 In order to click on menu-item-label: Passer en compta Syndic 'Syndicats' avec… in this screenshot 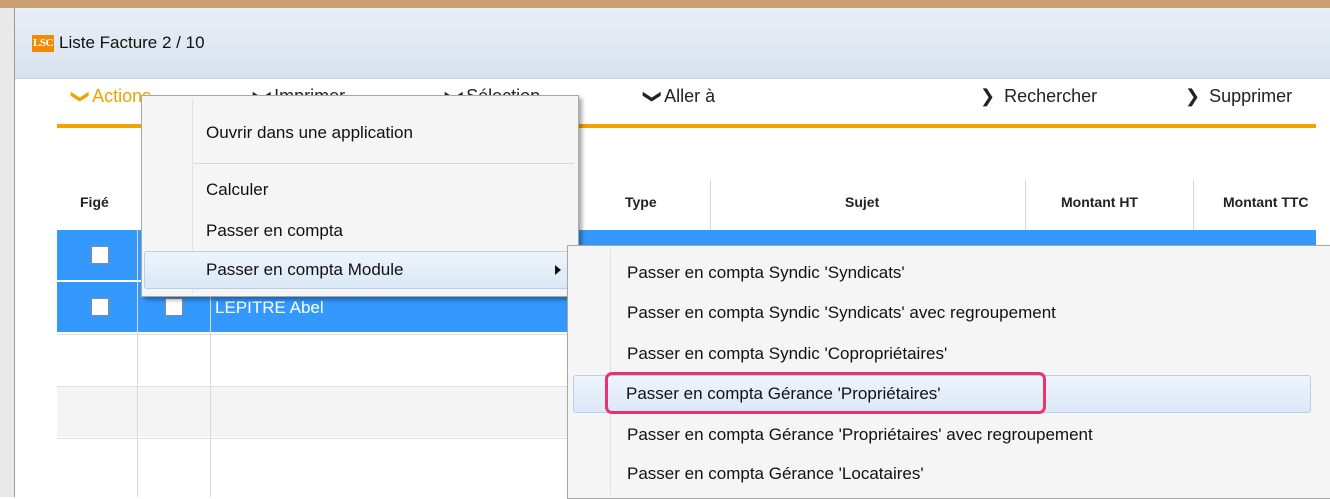, I will do `click(841, 312)`.